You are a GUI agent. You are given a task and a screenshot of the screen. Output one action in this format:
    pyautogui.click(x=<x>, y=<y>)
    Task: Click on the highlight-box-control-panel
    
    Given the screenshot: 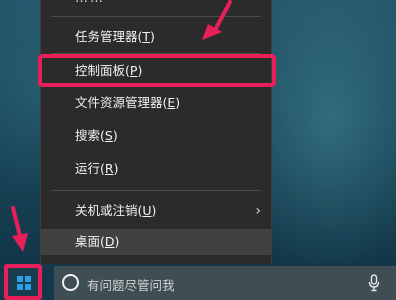 What is the action you would take?
    pyautogui.click(x=157, y=70)
    